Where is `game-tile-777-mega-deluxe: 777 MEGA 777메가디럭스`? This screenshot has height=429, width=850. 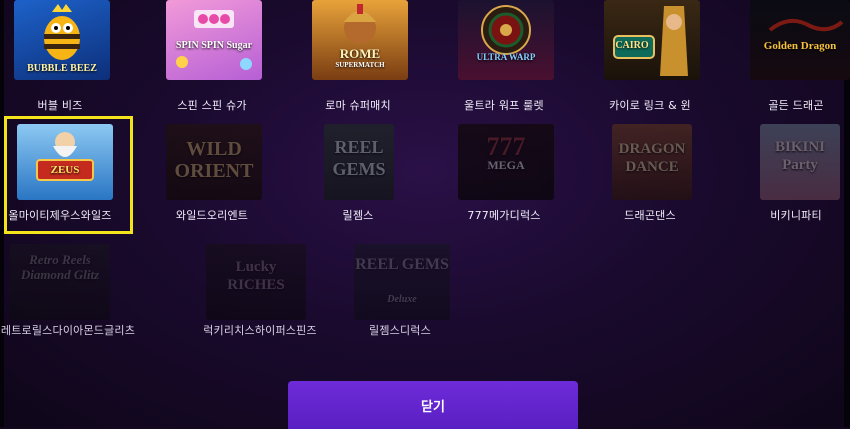 game-tile-777-mega-deluxe: 777 MEGA 777메가디럭스 is located at coordinates (504, 171).